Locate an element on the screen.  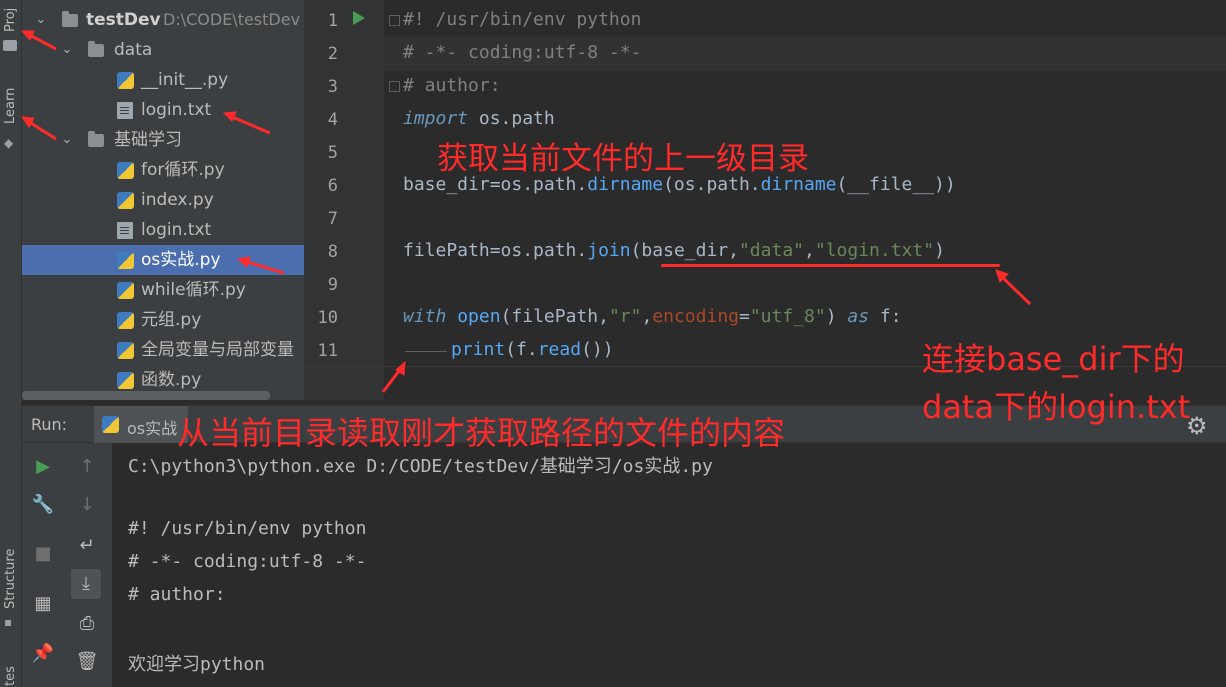
pin-icon: 📌 is located at coordinates (43, 654).